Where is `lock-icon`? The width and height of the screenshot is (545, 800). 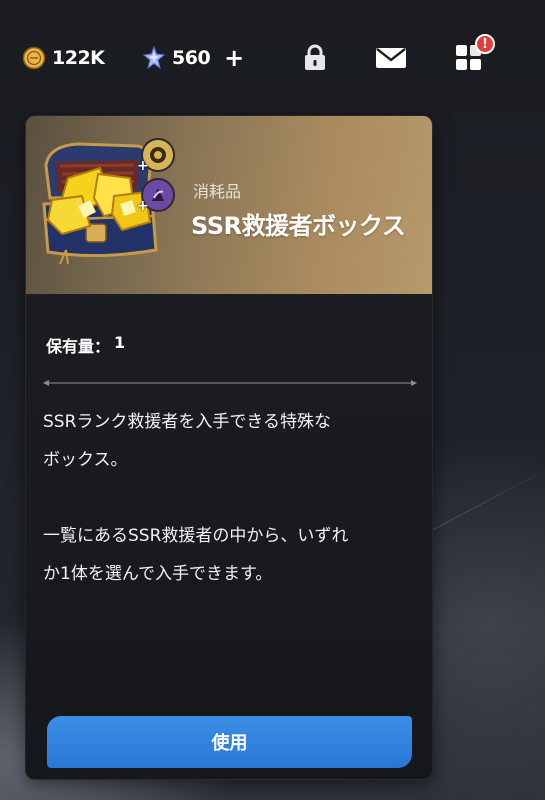
lock-icon is located at coordinates (315, 58).